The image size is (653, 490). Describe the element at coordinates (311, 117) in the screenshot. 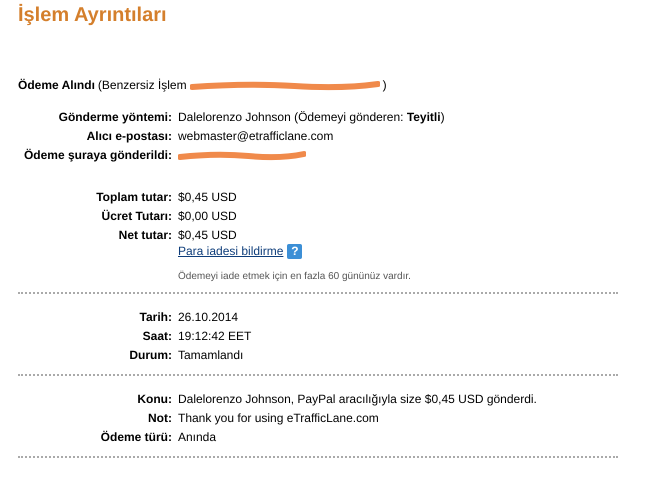

I see `field-value: Dalelorenzo Johnson (Ödemeyi gönderen: Teyitli)` at that location.